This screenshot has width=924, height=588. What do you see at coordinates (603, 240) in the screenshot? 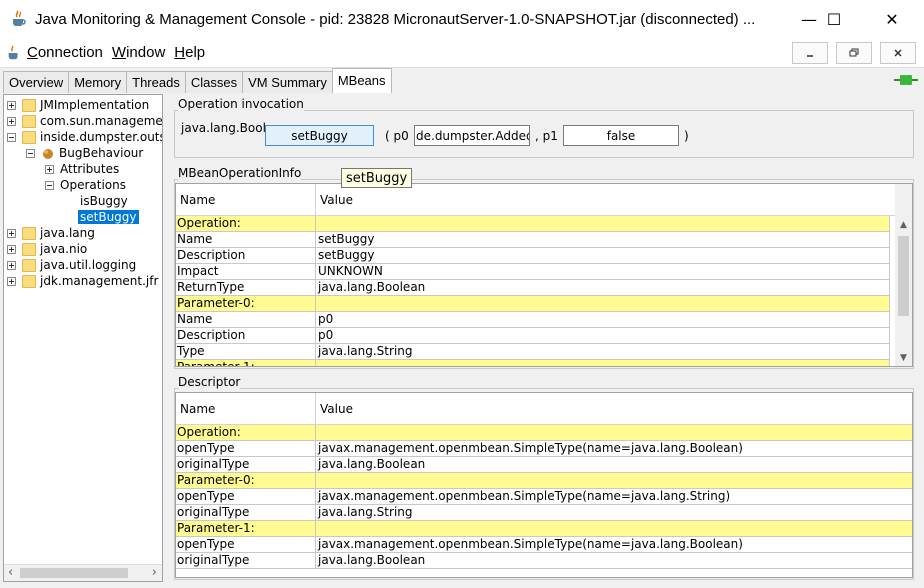
I see `cell-value: setBuggy` at bounding box center [603, 240].